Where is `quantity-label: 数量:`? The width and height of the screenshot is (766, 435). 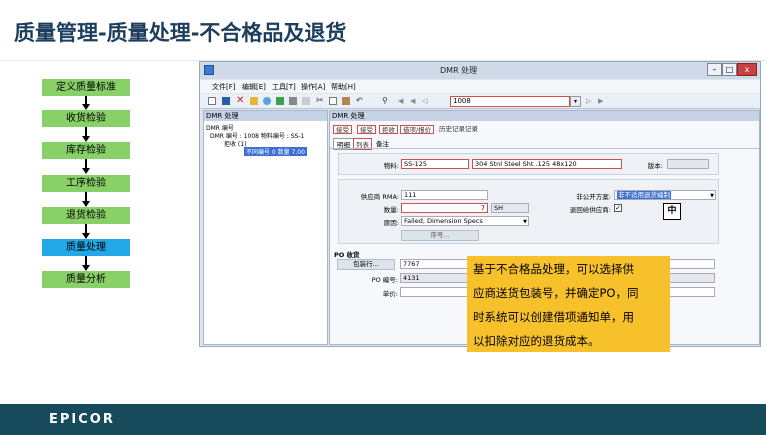
quantity-label: 数量: is located at coordinates (391, 210).